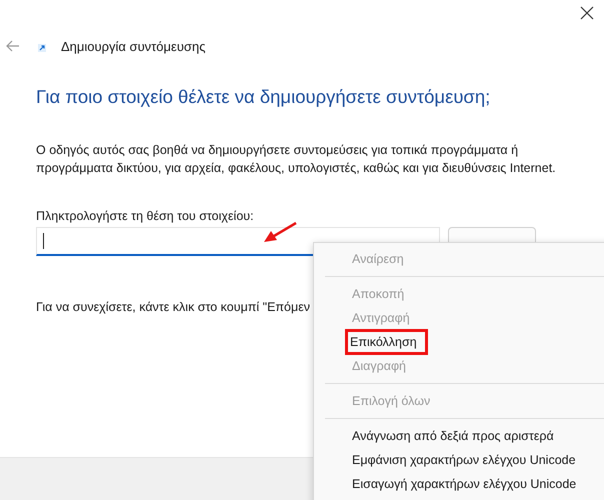  I want to click on instruction-text: Για να συνεχίσετε, κάντε κλικ στο κουμπί "Επόμεν, so click(174, 307).